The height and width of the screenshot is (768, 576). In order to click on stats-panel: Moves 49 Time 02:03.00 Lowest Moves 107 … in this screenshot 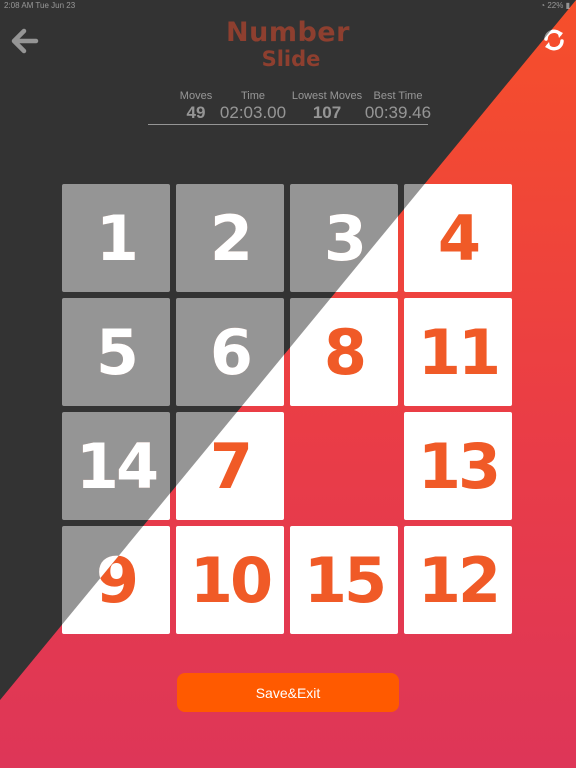, I will do `click(289, 107)`.